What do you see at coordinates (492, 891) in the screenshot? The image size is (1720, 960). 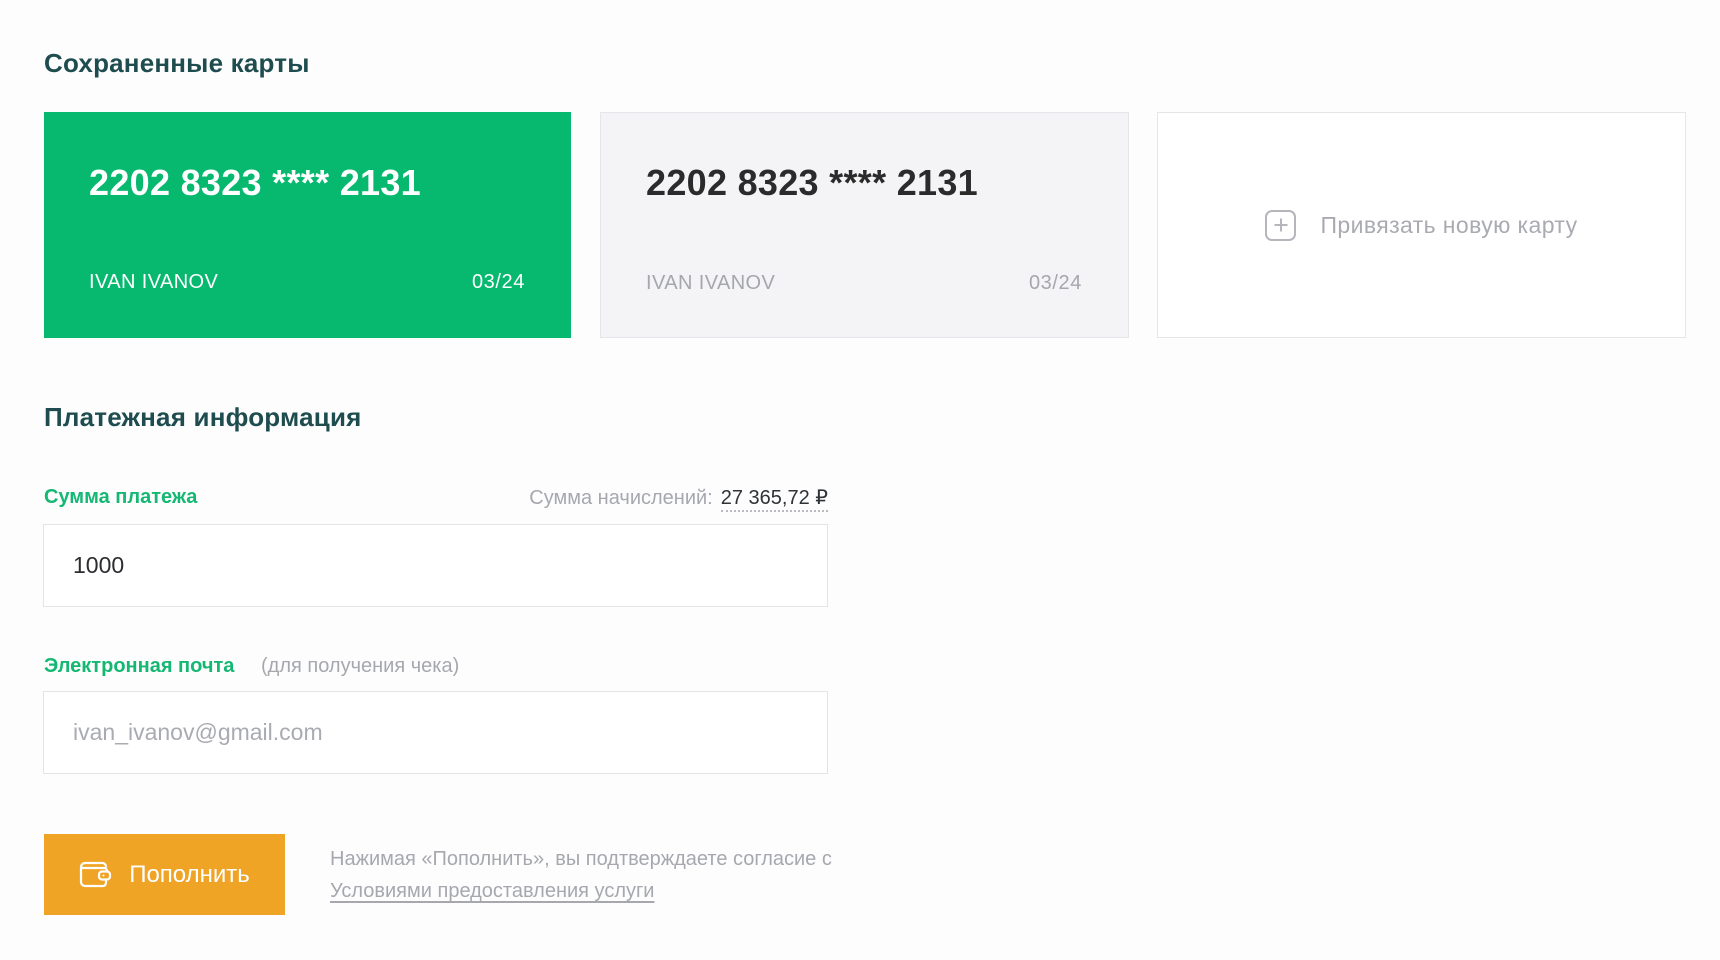 I see `terms-link: Условиями предоставления услуги` at bounding box center [492, 891].